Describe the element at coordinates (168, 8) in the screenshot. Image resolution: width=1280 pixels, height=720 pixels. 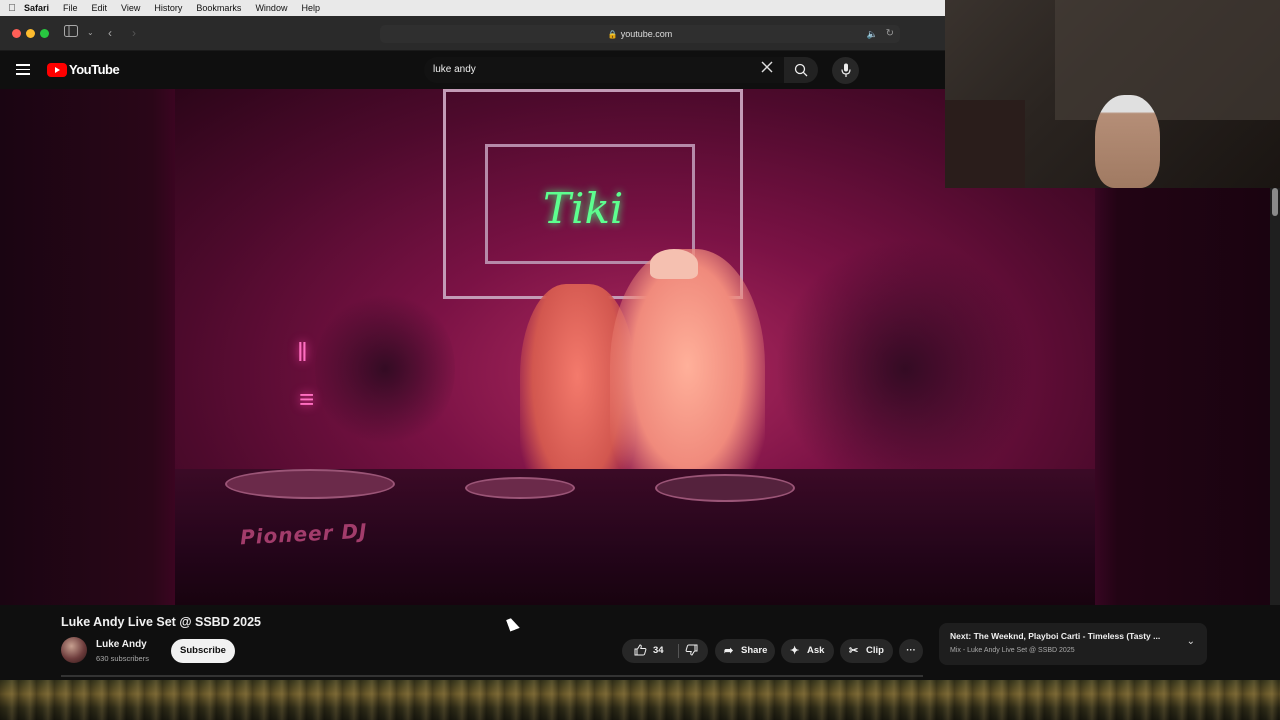
I see `menu-history: History` at that location.